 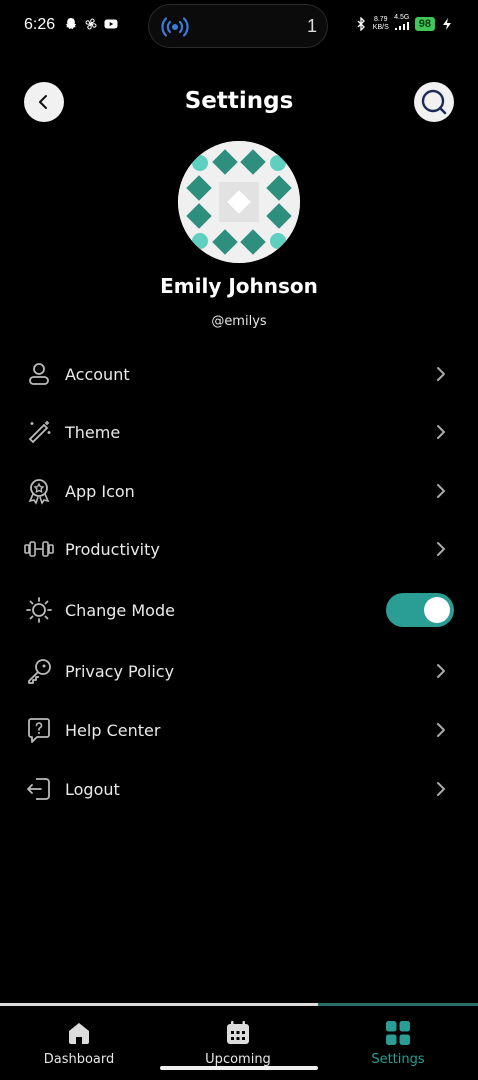 What do you see at coordinates (398, 1033) in the screenshot?
I see `grid-icon` at bounding box center [398, 1033].